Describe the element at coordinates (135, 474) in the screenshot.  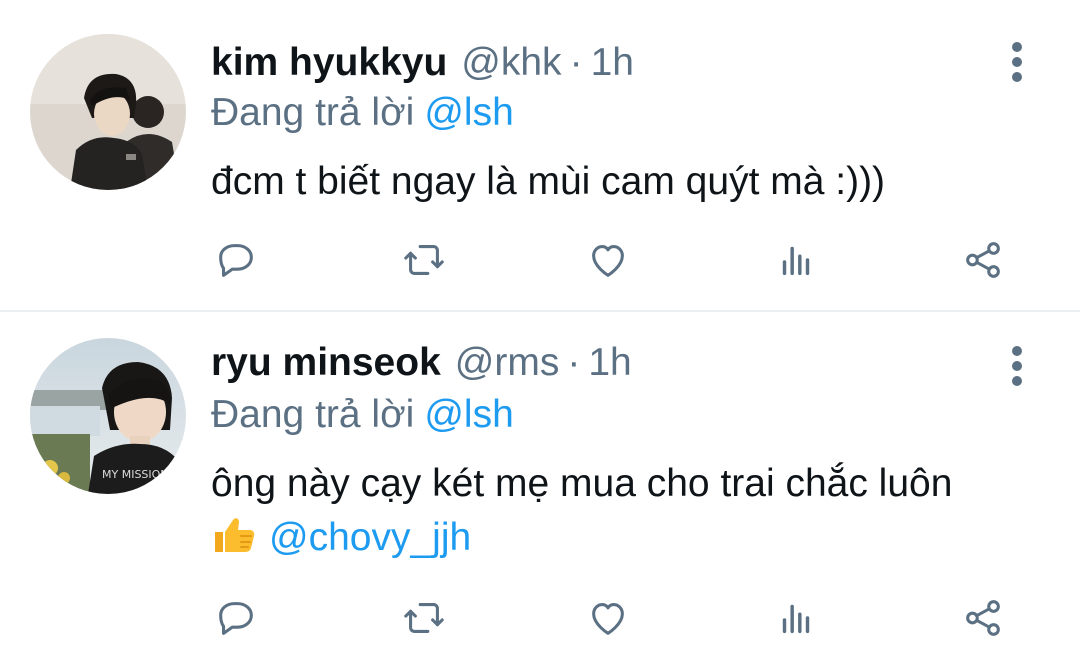
I see `svg-text: MY MISSION` at that location.